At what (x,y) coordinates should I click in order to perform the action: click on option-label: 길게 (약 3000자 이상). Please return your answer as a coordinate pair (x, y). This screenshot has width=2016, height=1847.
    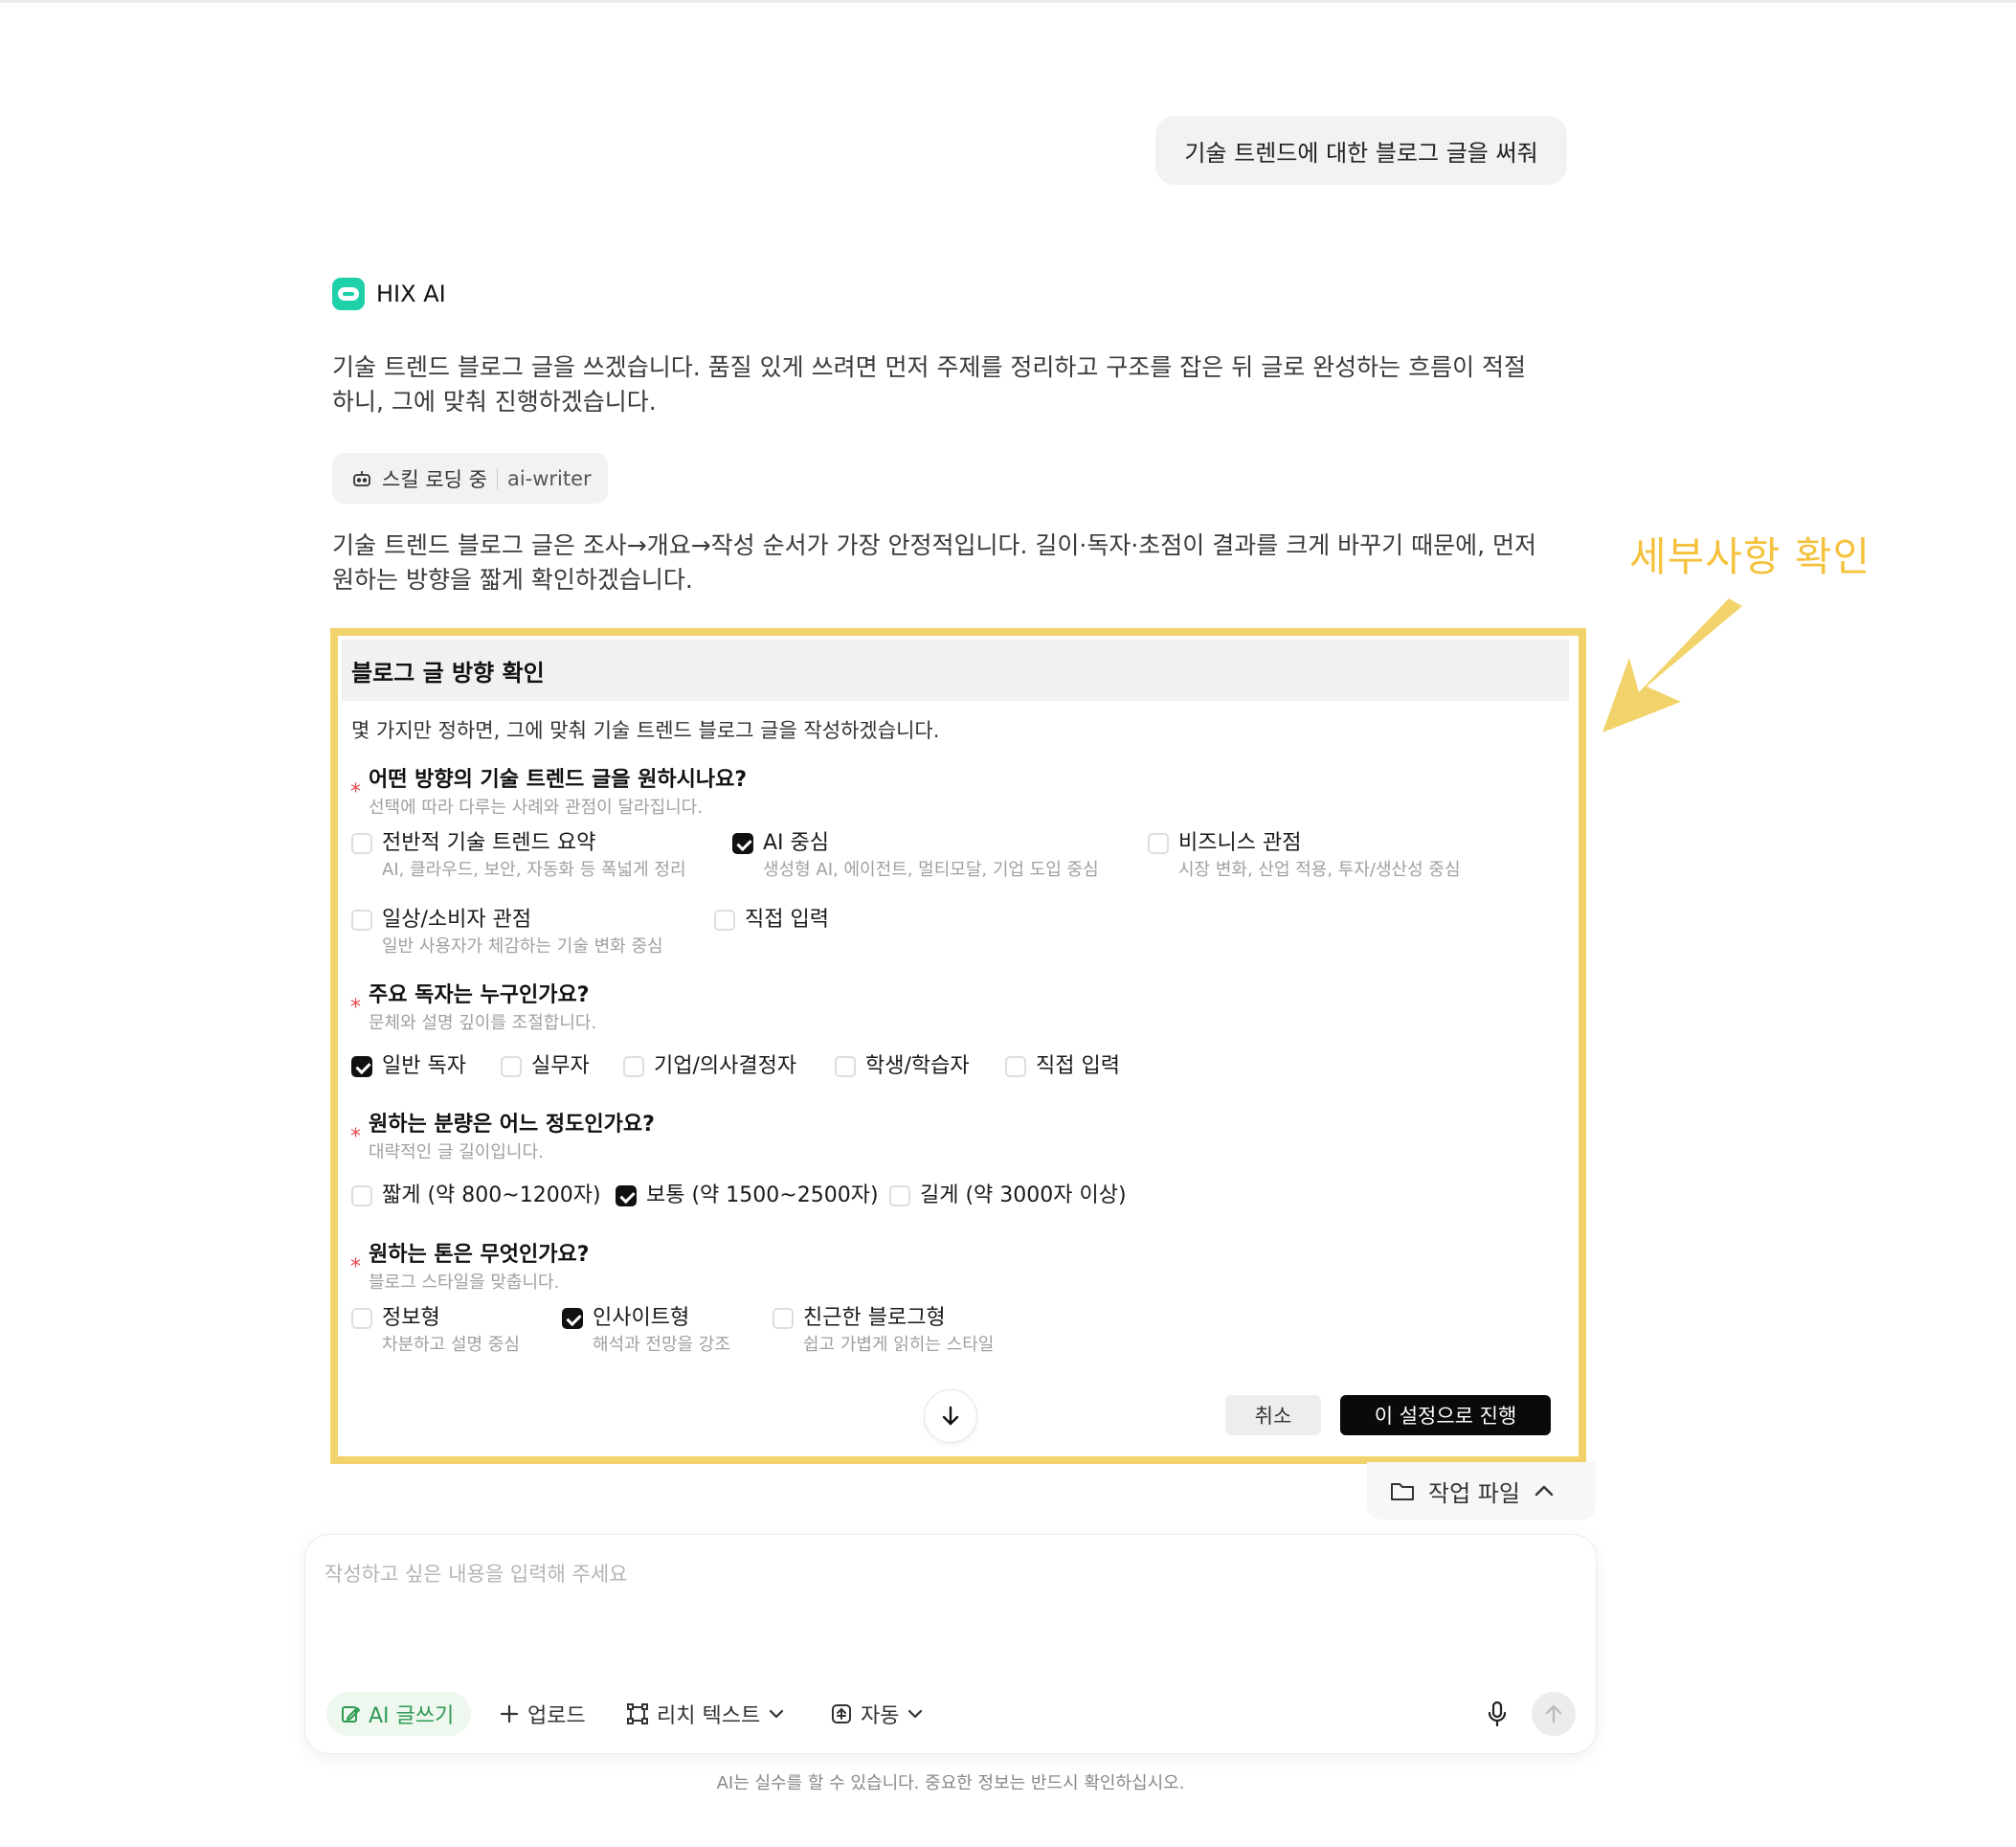
    Looking at the image, I should click on (1024, 1195).